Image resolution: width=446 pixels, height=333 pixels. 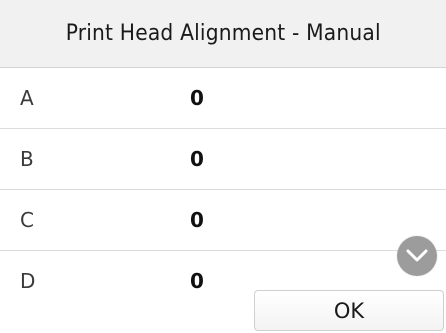 I want to click on row-label: A, so click(x=27, y=98).